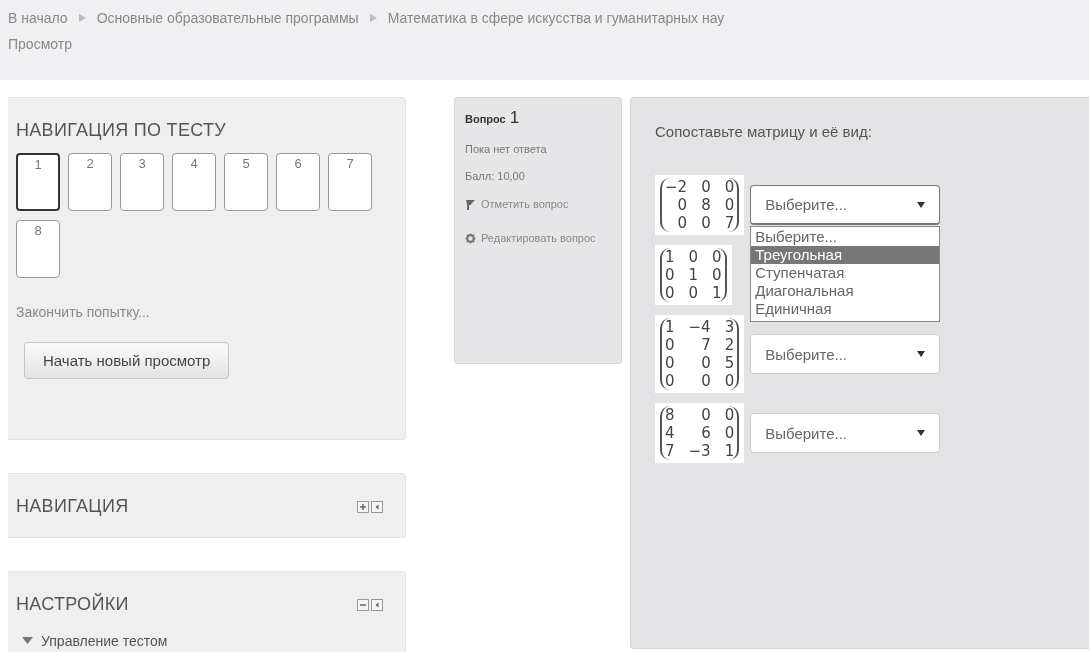 This screenshot has height=652, width=1089. What do you see at coordinates (699, 327) in the screenshot?
I see `matrix-entry: −4` at bounding box center [699, 327].